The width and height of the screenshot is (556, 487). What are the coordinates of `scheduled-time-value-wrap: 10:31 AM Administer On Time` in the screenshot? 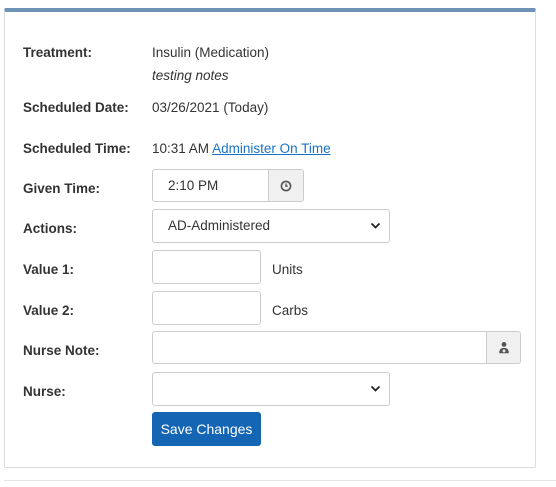 It's located at (241, 148).